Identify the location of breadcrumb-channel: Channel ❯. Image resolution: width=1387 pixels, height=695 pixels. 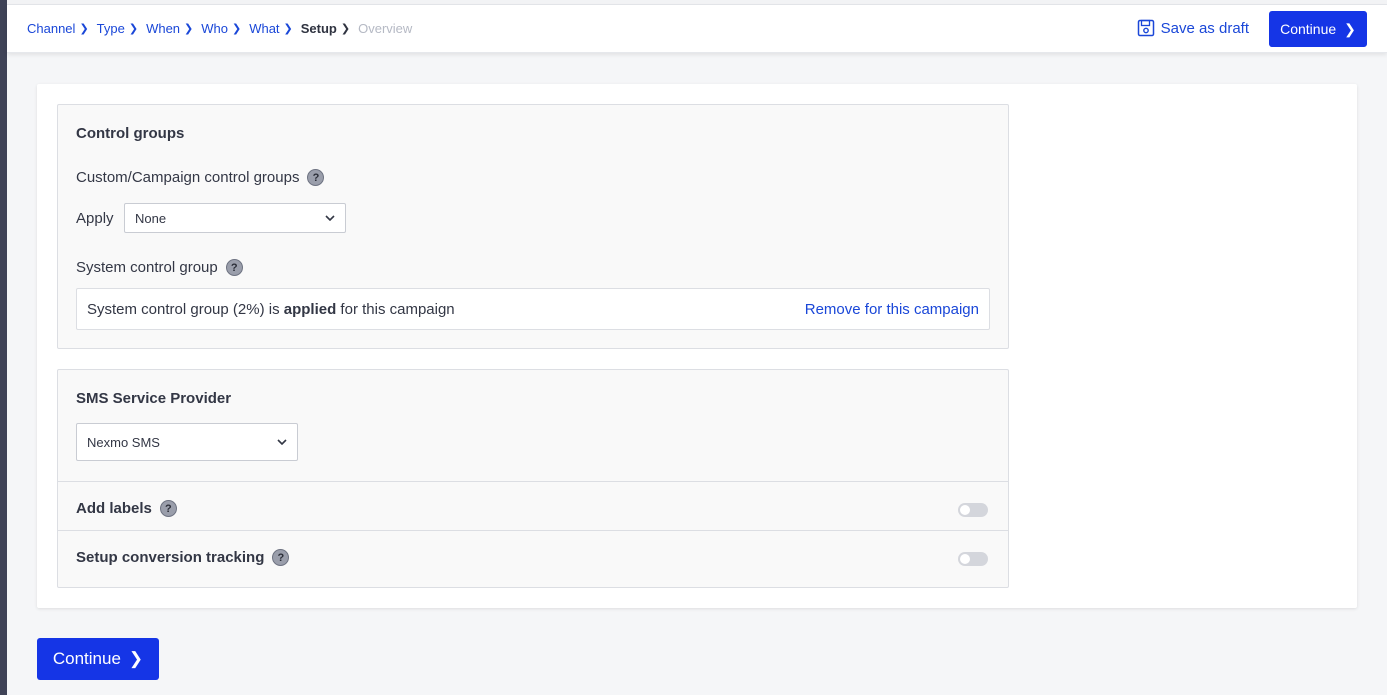
(58, 28).